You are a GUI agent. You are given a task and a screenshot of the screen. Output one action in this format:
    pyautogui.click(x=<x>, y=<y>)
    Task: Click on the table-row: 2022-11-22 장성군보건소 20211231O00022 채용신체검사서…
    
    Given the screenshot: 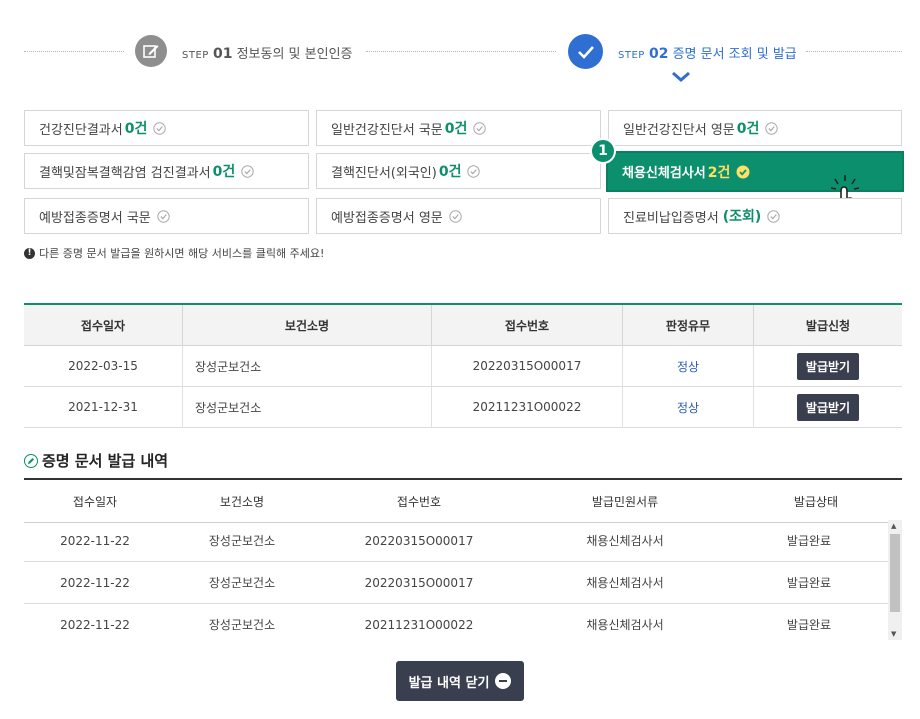 What is the action you would take?
    pyautogui.click(x=456, y=621)
    